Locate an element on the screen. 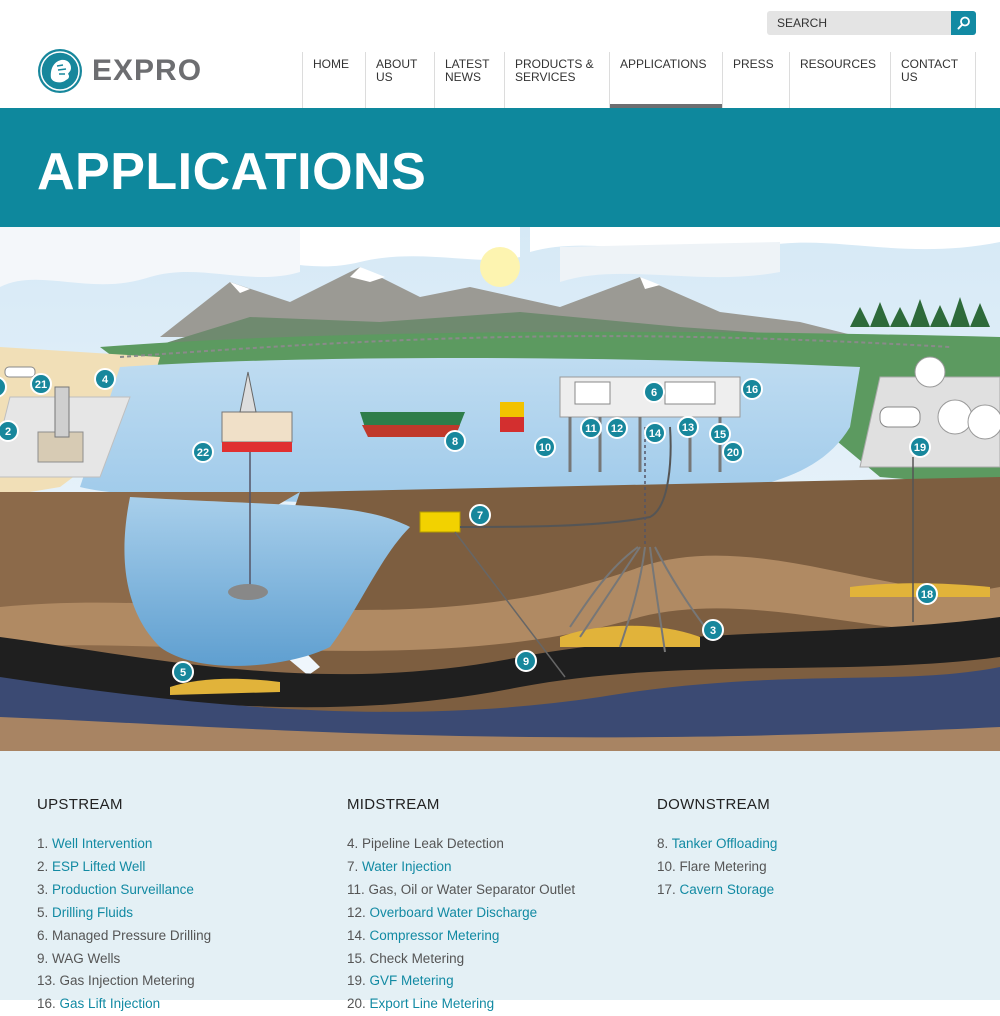 Image resolution: width=1000 pixels, height=1016 pixels. expro-logo: EXPRO is located at coordinates (132, 71).